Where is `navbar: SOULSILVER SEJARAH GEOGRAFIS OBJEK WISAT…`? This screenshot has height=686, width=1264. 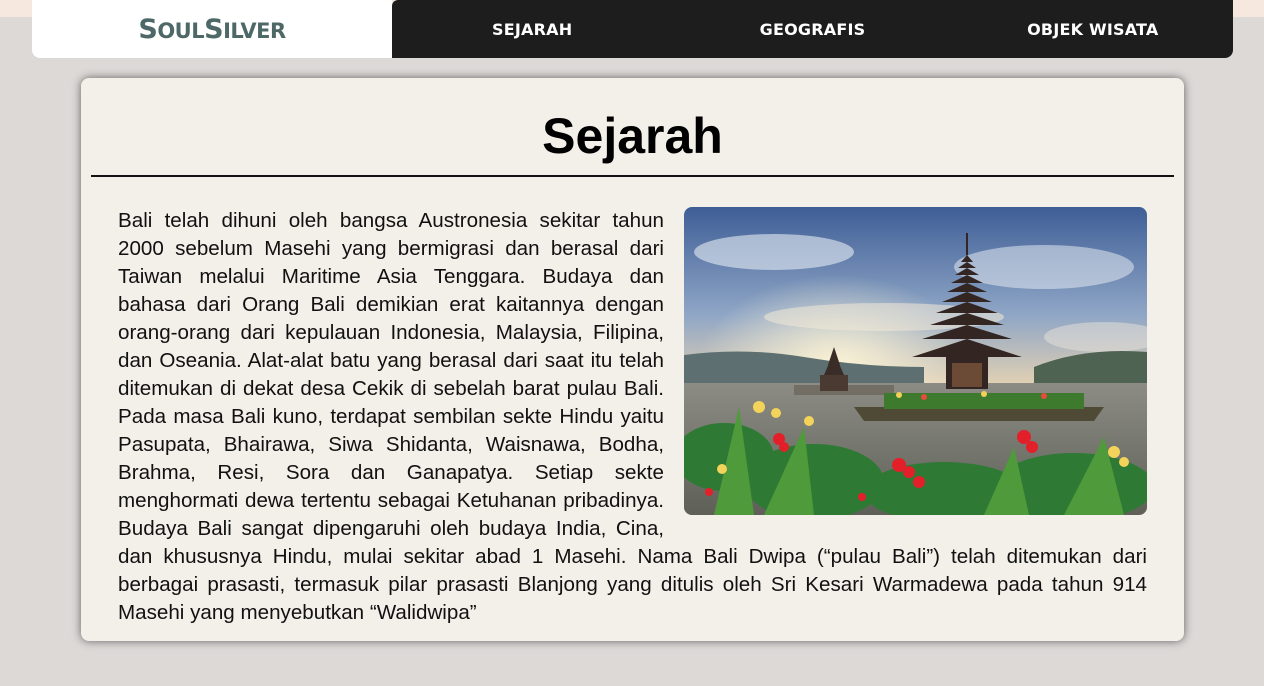 navbar: SOULSILVER SEJARAH GEOGRAFIS OBJEK WISAT… is located at coordinates (632, 29).